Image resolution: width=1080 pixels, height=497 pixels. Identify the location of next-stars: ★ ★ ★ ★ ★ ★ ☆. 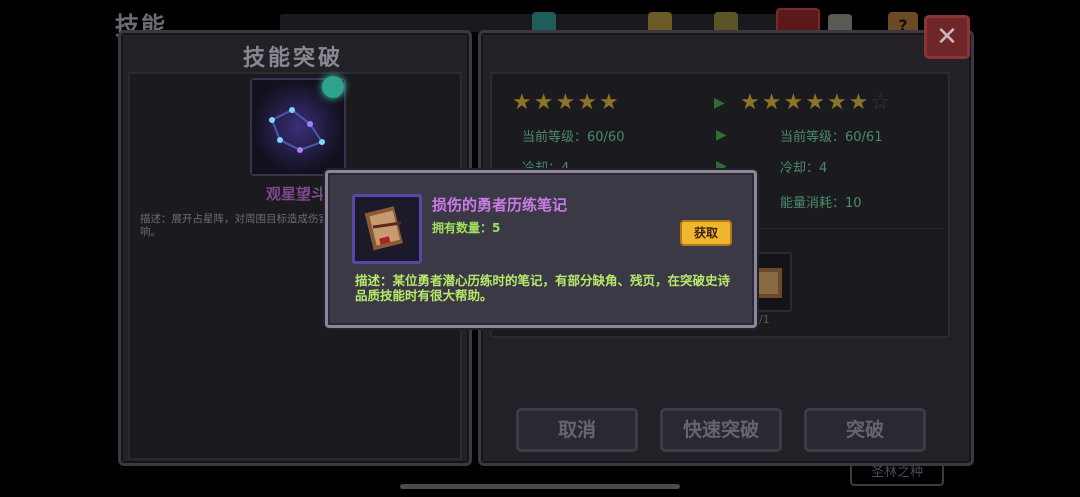
(815, 103).